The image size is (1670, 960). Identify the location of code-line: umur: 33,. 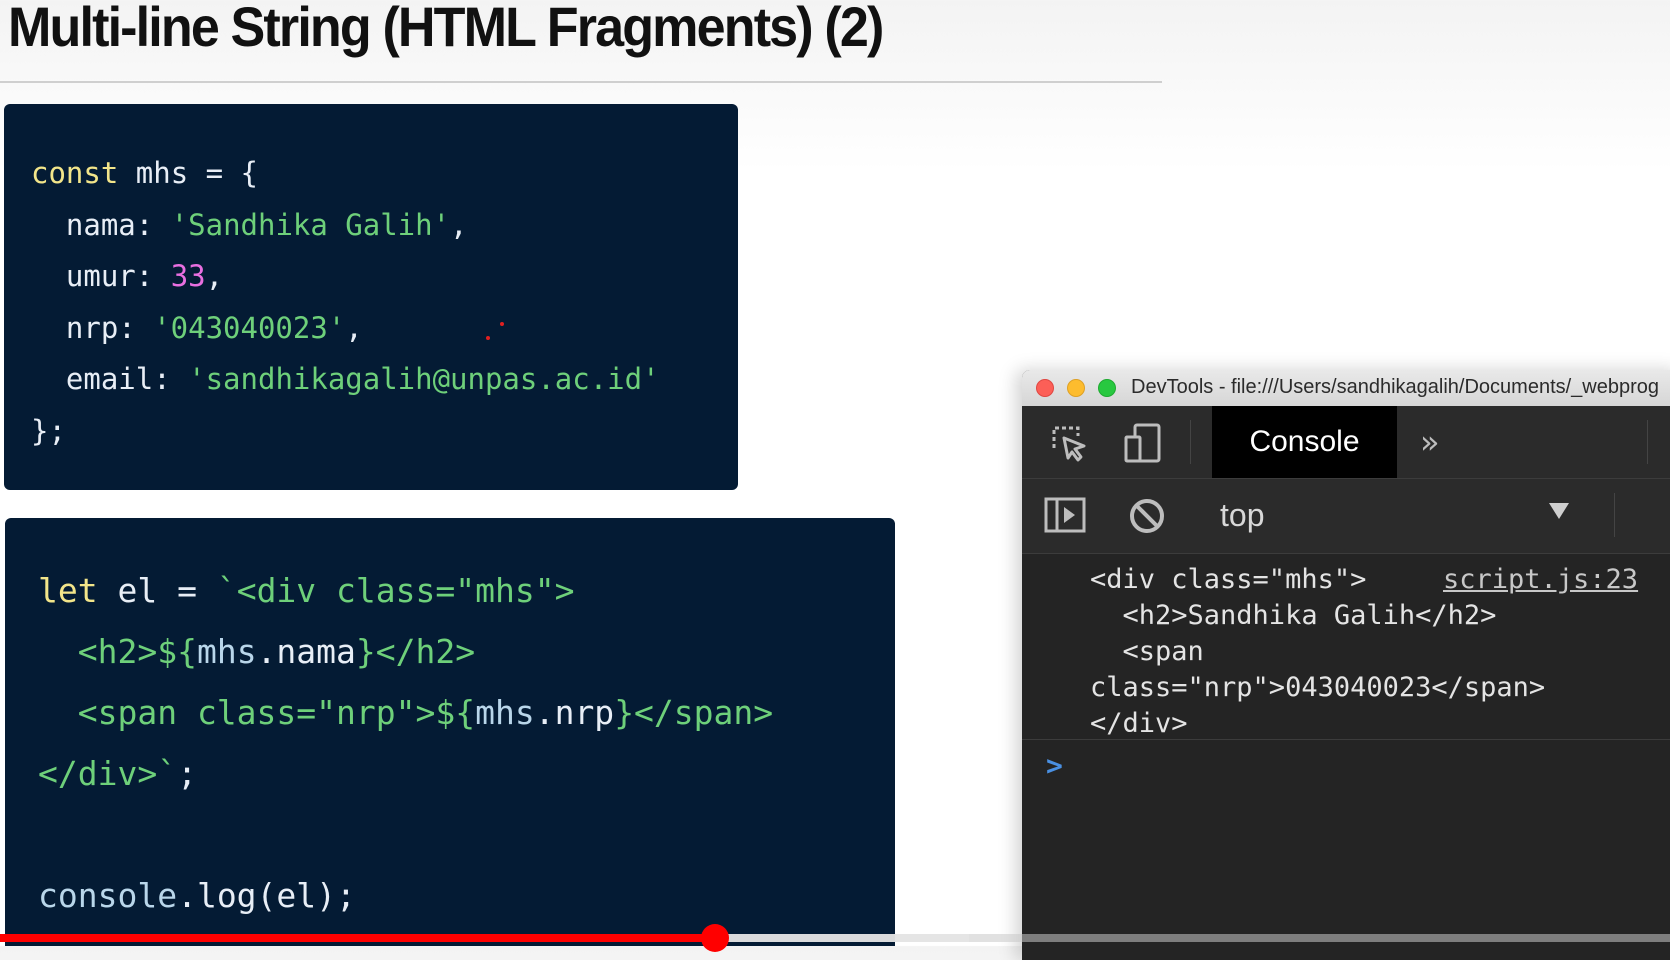
(384, 277).